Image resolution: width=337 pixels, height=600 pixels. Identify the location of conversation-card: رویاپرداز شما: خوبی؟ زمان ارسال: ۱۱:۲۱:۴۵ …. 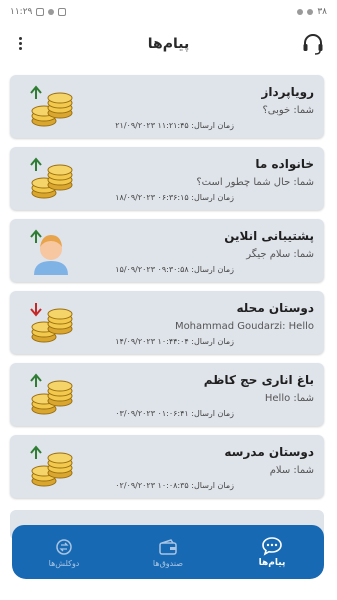
(167, 106).